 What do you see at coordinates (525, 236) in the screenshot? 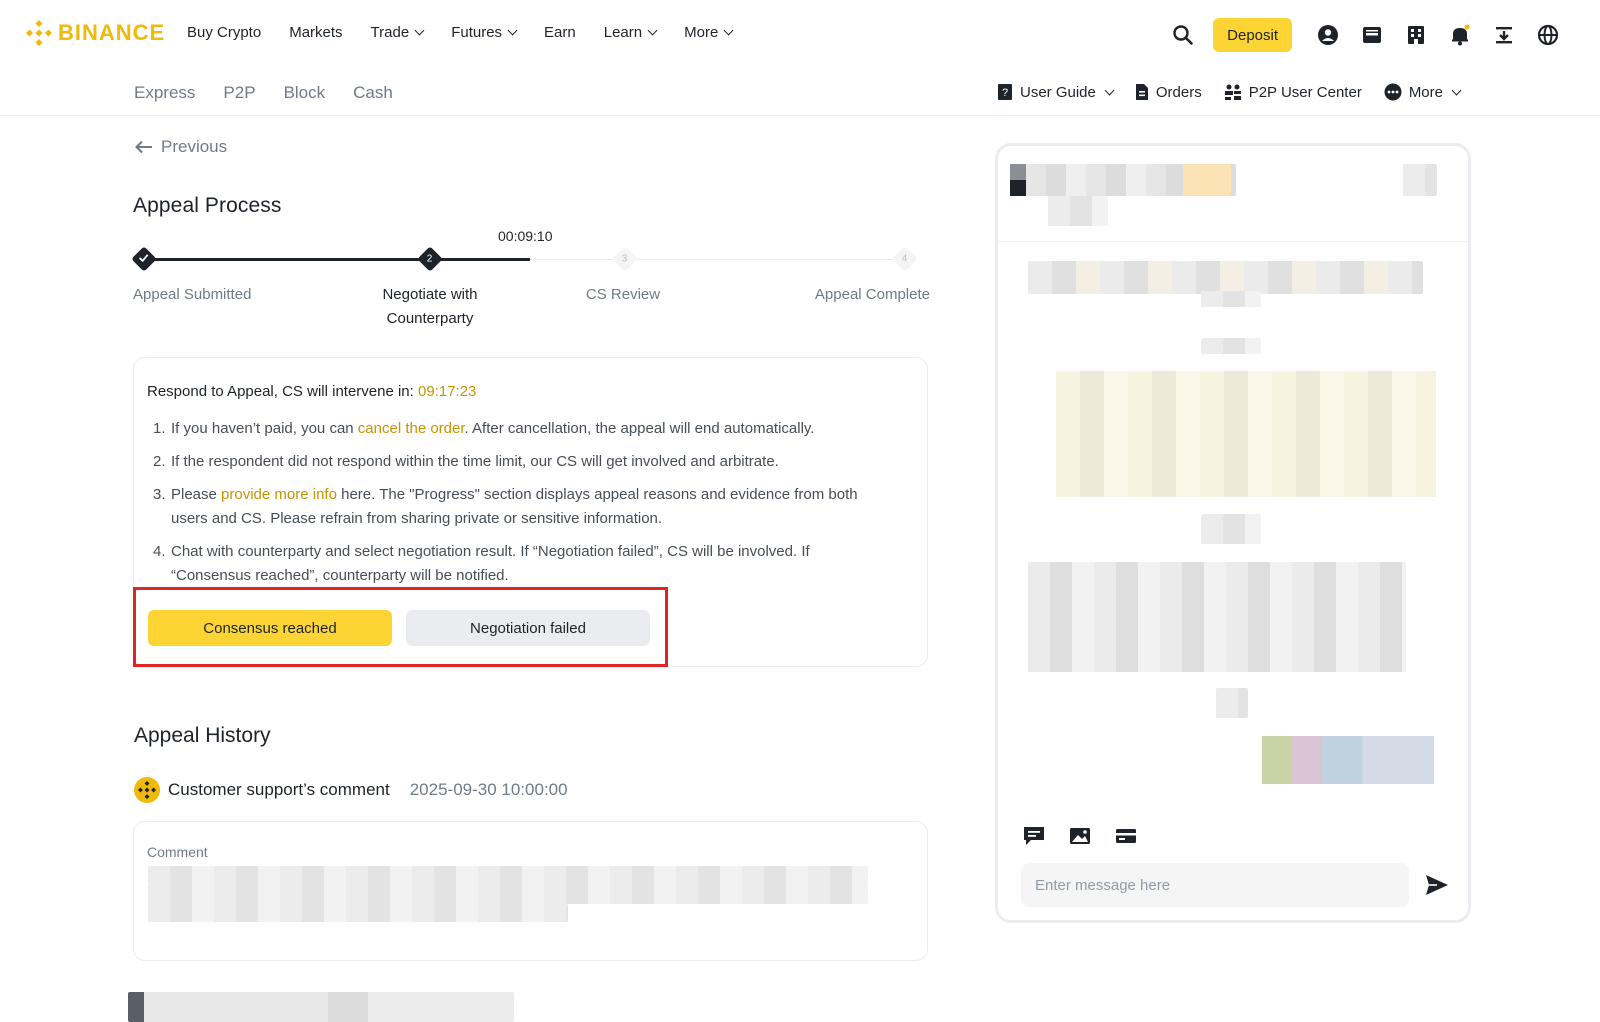
I see `step-timer: 00:09:10` at bounding box center [525, 236].